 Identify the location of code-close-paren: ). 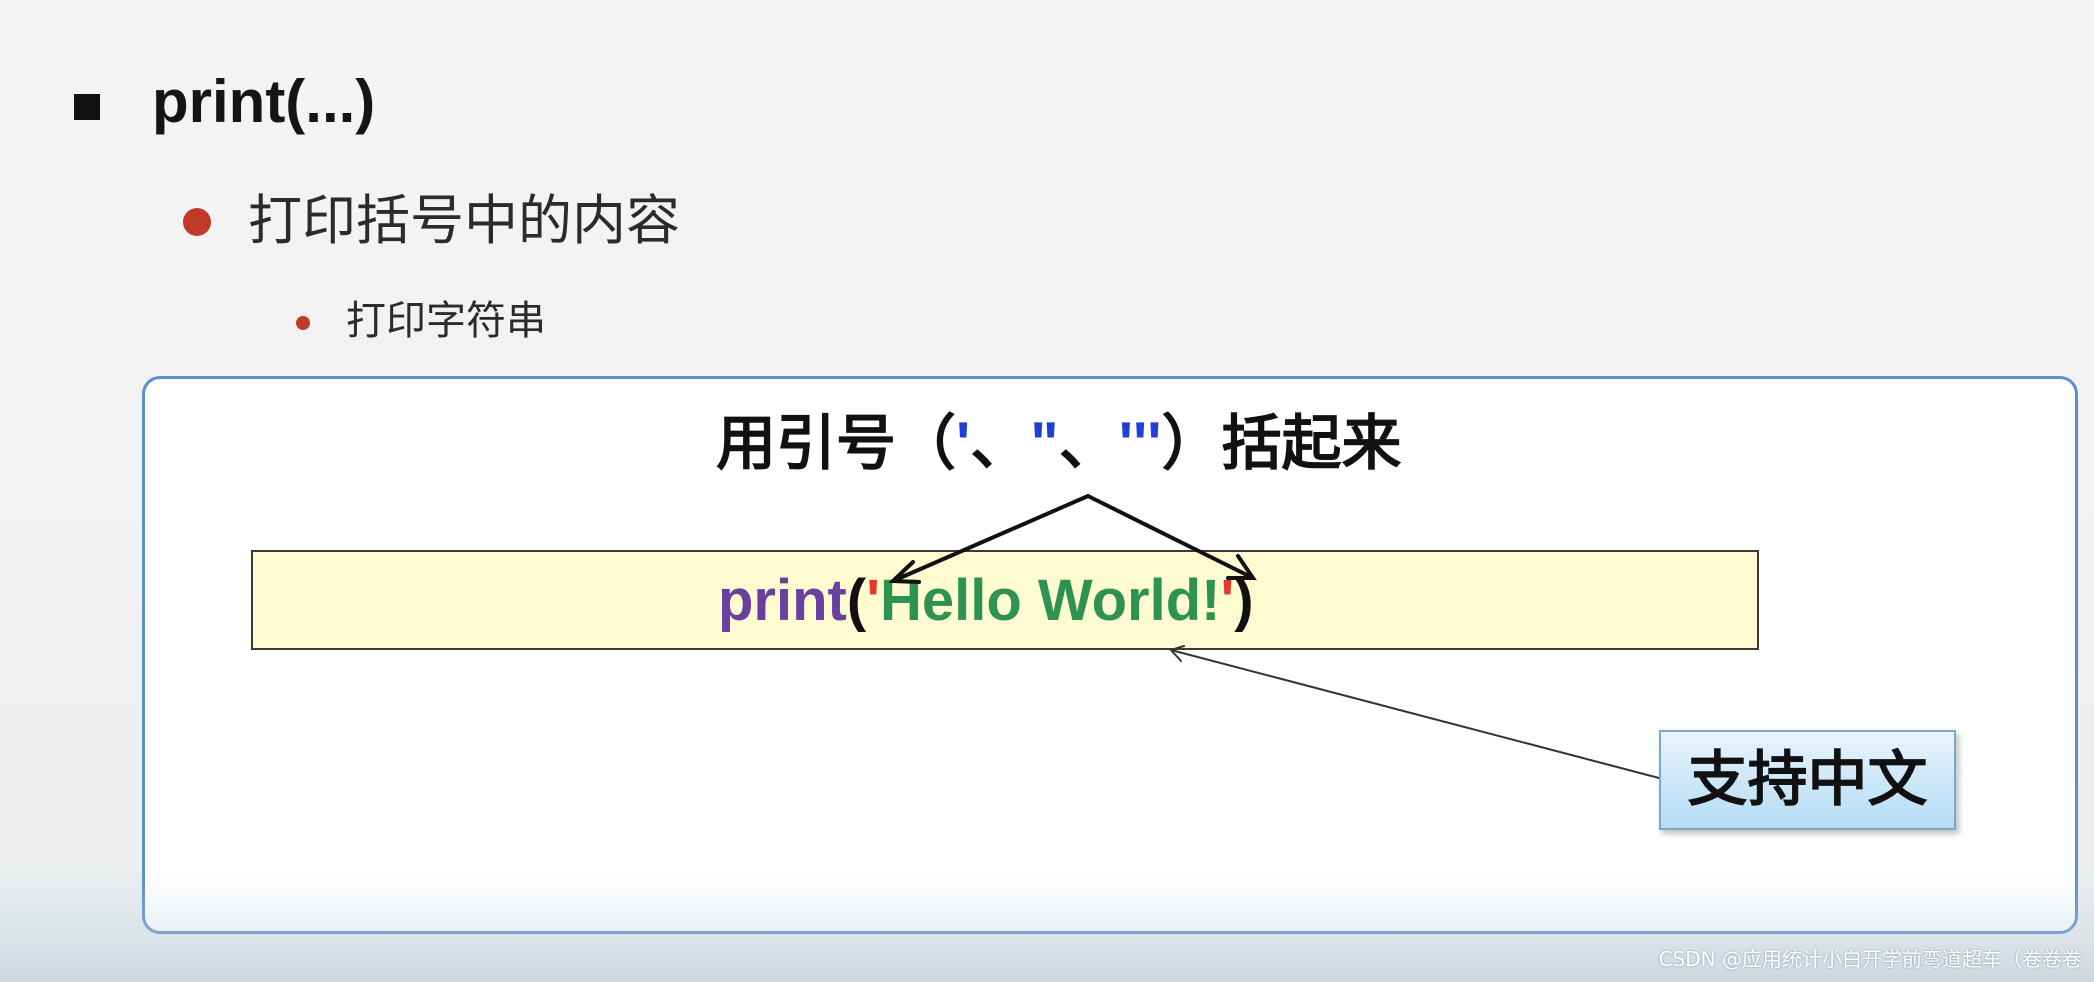
(1244, 600).